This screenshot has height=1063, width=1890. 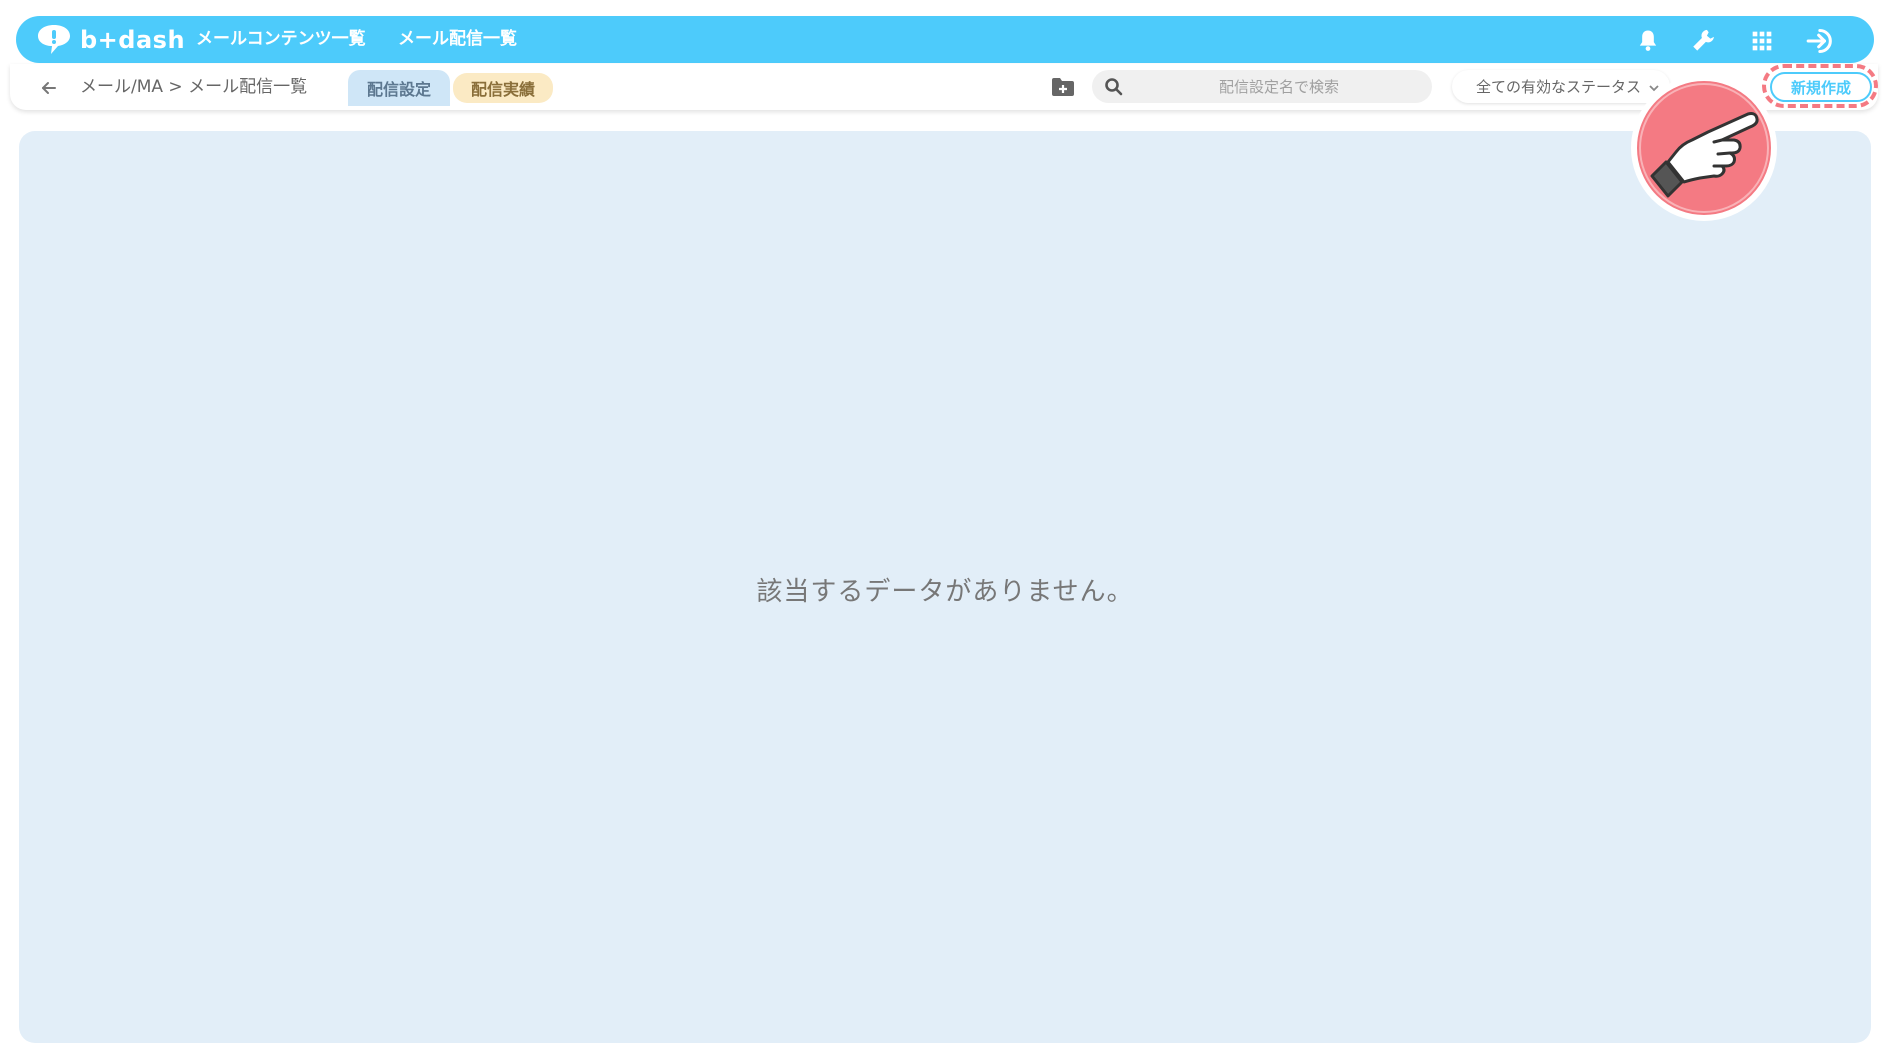 I want to click on speech-bubble-logo-icon, so click(x=54, y=39).